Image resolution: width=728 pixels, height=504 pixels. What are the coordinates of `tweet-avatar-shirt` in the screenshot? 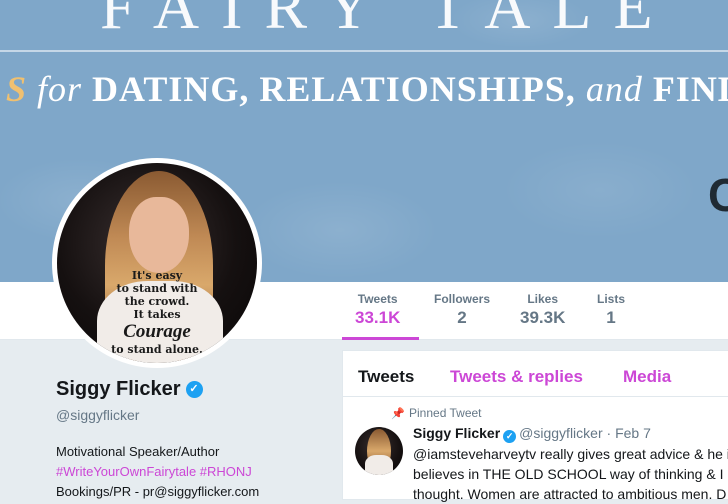 It's located at (379, 465).